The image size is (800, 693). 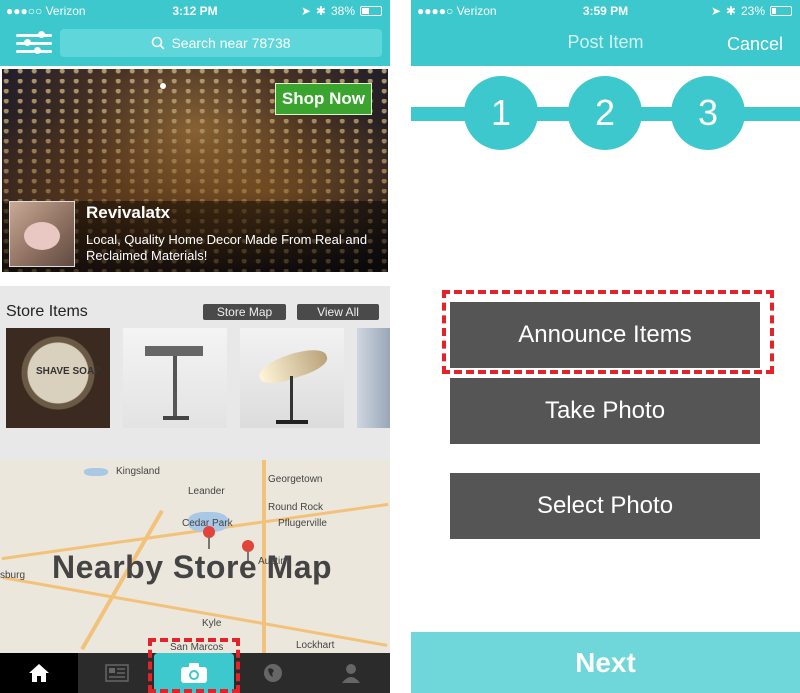 I want to click on home-icon, so click(x=39, y=673).